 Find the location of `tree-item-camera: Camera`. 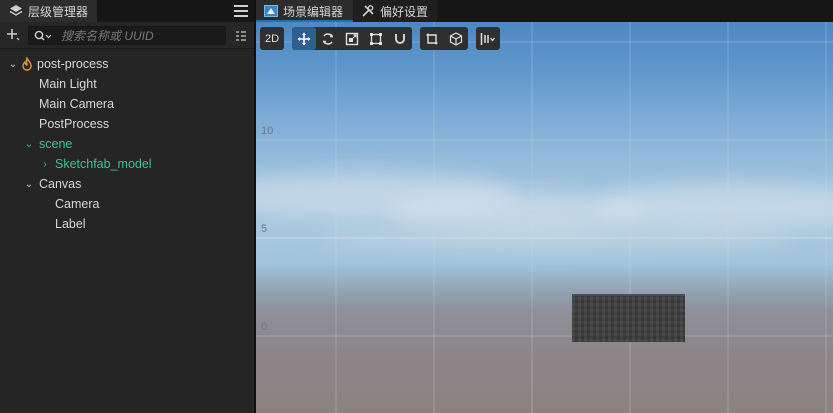

tree-item-camera: Camera is located at coordinates (127, 204).